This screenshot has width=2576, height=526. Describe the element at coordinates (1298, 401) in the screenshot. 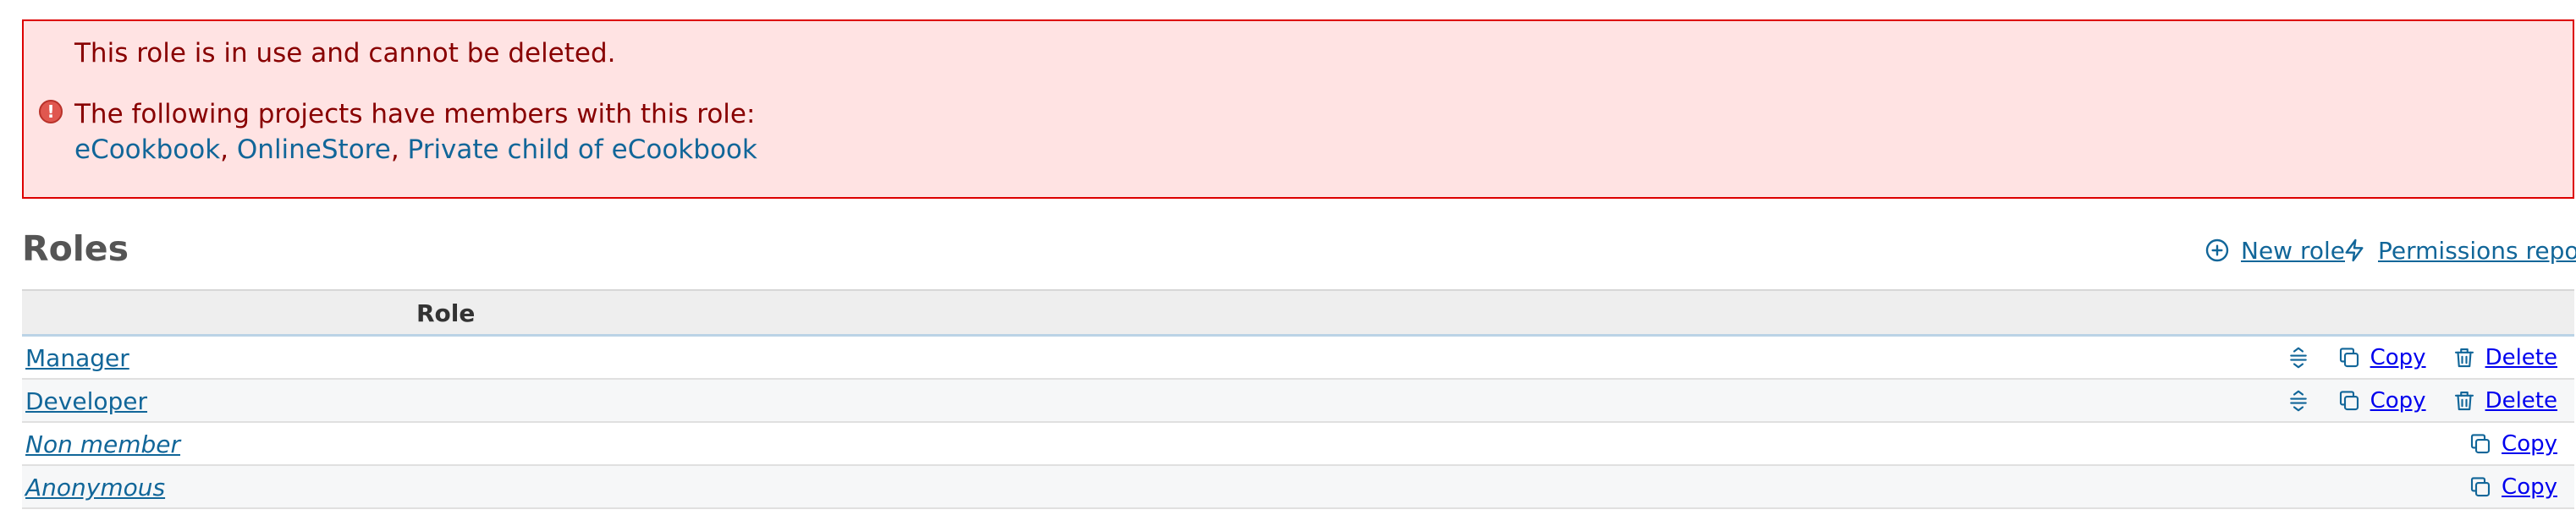

I see `table-row: Developer Copy Delete` at that location.